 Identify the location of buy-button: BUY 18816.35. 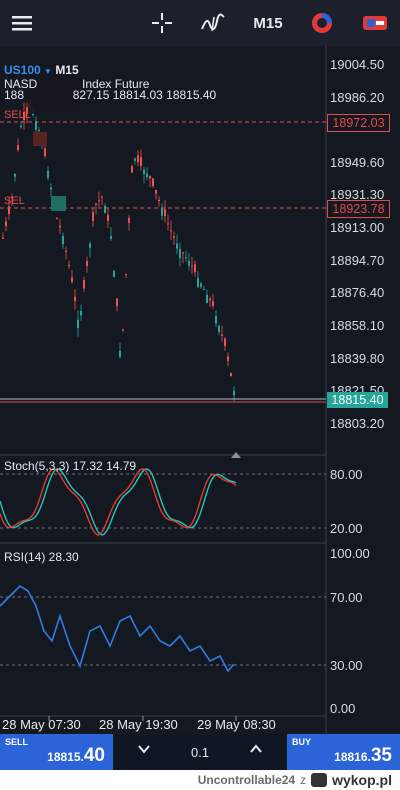
(343, 752).